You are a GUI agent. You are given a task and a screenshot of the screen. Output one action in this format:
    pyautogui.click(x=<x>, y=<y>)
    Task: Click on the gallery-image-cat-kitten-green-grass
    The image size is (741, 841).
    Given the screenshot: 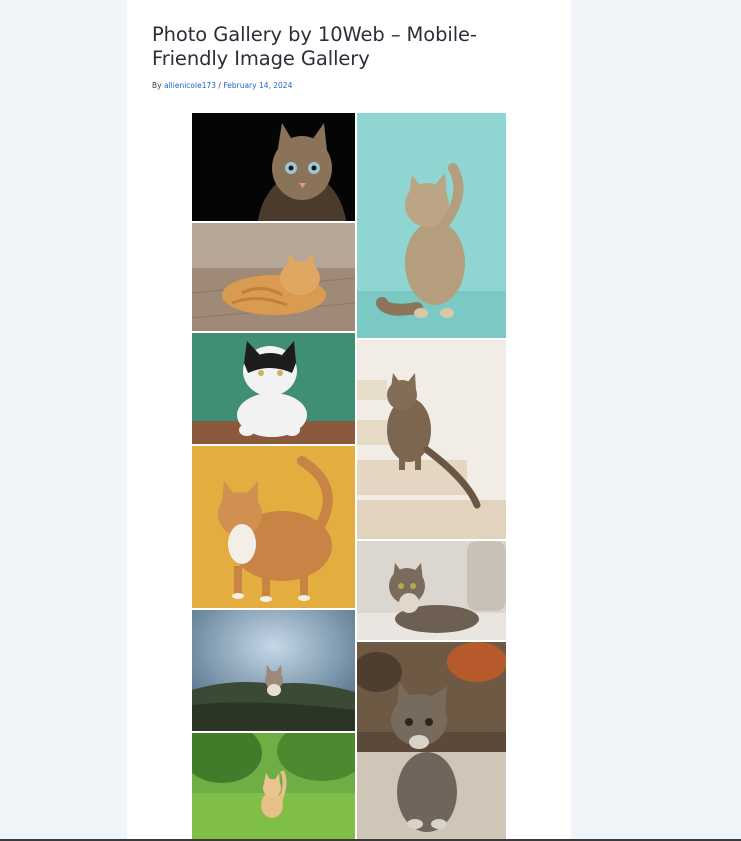 What is the action you would take?
    pyautogui.click(x=273, y=787)
    